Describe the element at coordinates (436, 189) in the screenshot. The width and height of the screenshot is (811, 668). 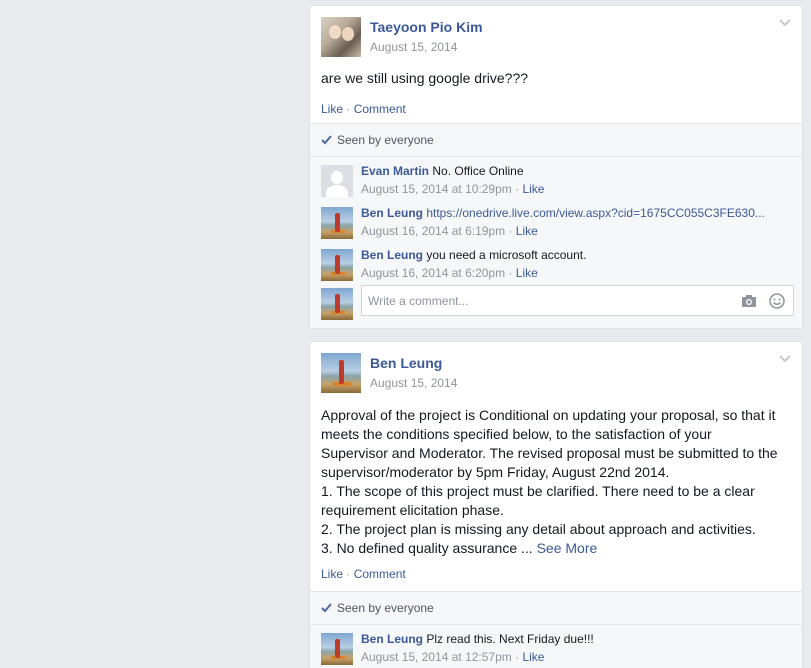
I see `comment-time: August 15, 2014 at 10:29pm` at that location.